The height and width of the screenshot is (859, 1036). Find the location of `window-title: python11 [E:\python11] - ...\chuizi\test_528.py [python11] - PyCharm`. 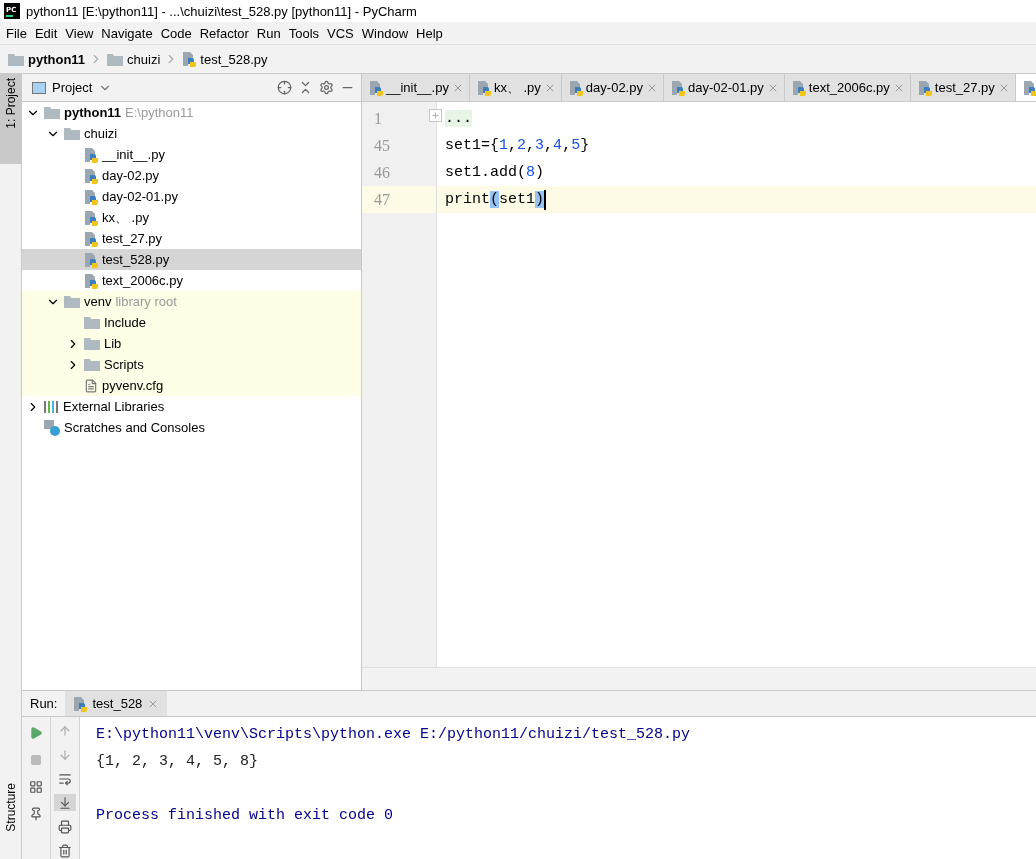

window-title: python11 [E:\python11] - ...\chuizi\test_528.py [python11] - PyCharm is located at coordinates (221, 11).